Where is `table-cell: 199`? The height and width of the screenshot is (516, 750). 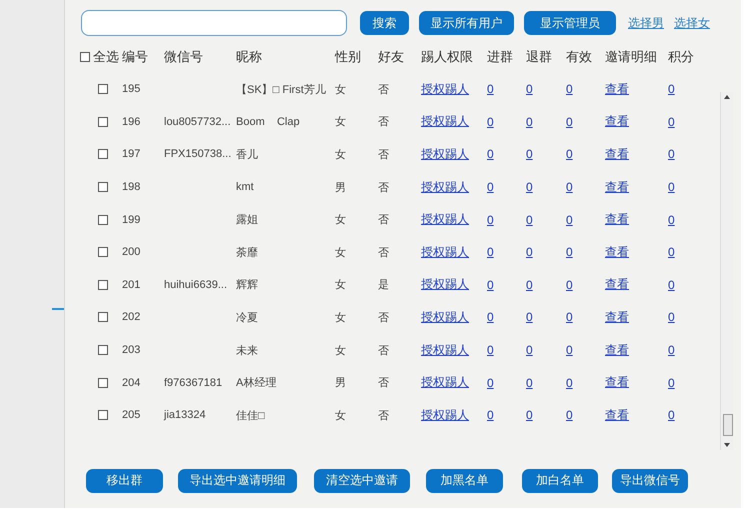
table-cell: 199 is located at coordinates (131, 220).